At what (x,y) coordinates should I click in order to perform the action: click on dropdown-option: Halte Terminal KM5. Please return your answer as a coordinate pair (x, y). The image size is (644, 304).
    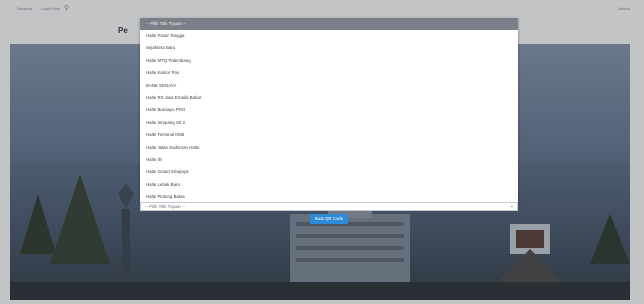
    Looking at the image, I should click on (329, 135).